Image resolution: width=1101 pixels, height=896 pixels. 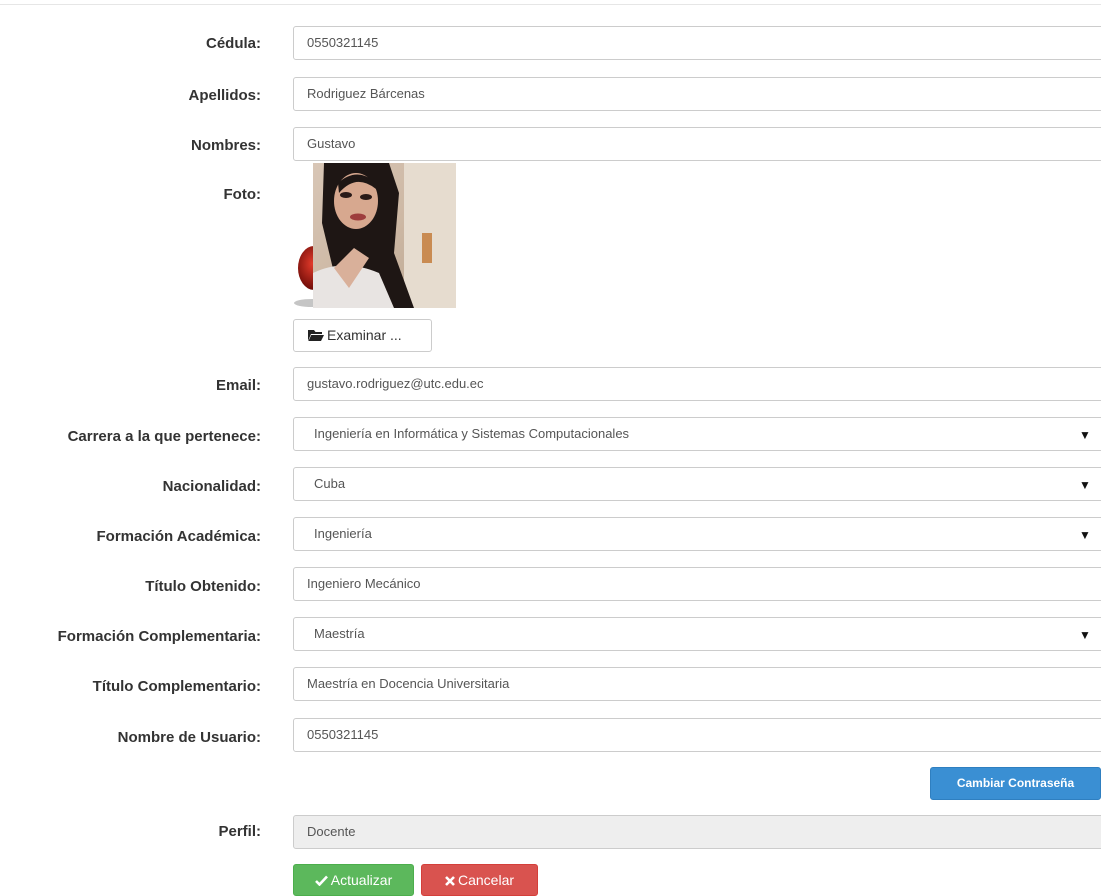 What do you see at coordinates (697, 43) in the screenshot?
I see `cedula-input: 0550321145` at bounding box center [697, 43].